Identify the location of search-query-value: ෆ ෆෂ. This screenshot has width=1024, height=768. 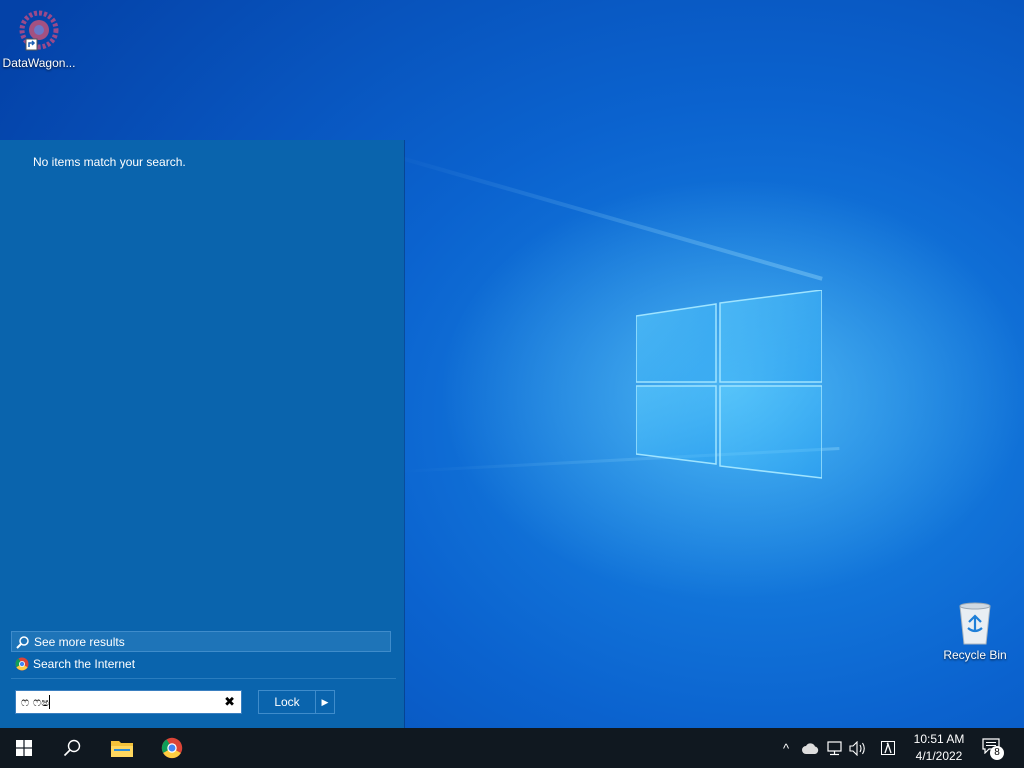
(35, 702).